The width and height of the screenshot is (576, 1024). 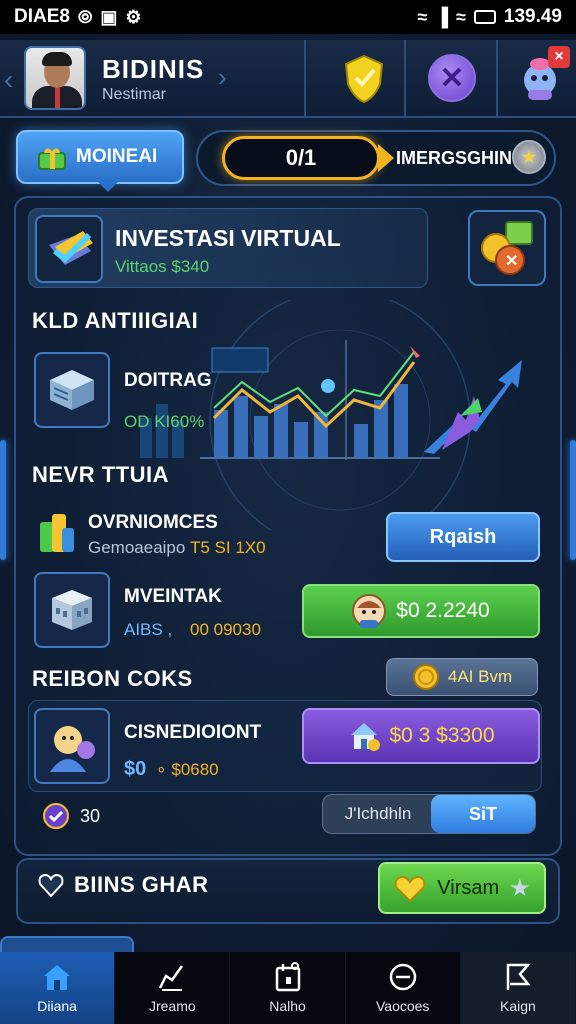 I want to click on virsam-label: Virsam, so click(x=468, y=887).